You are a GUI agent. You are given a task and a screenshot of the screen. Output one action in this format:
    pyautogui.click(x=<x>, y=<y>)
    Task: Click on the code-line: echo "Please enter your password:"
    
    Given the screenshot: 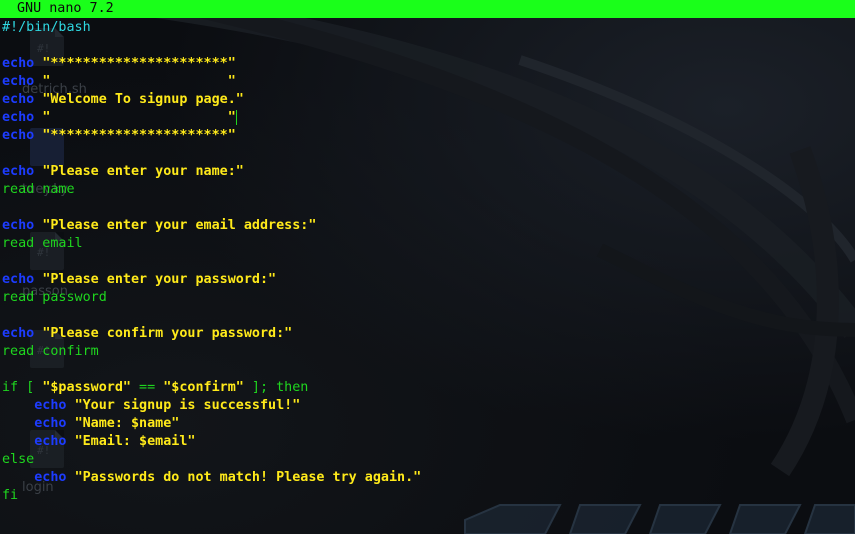 What is the action you would take?
    pyautogui.click(x=428, y=280)
    